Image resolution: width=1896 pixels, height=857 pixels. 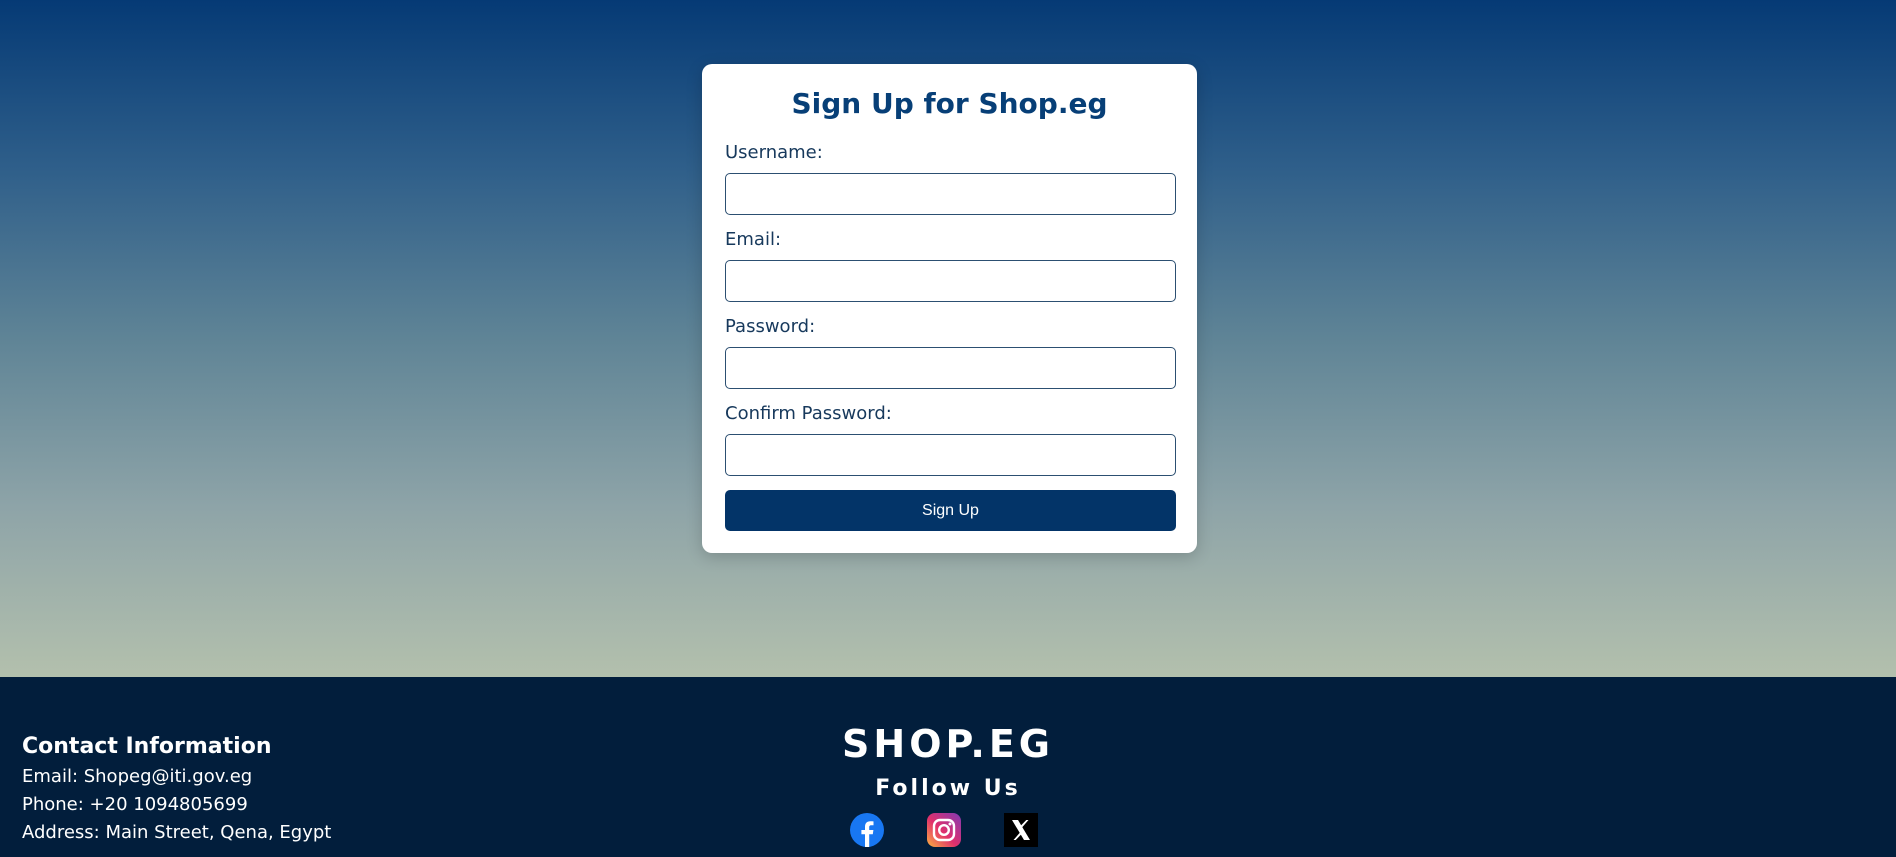 I want to click on facebook-icon, so click(x=867, y=830).